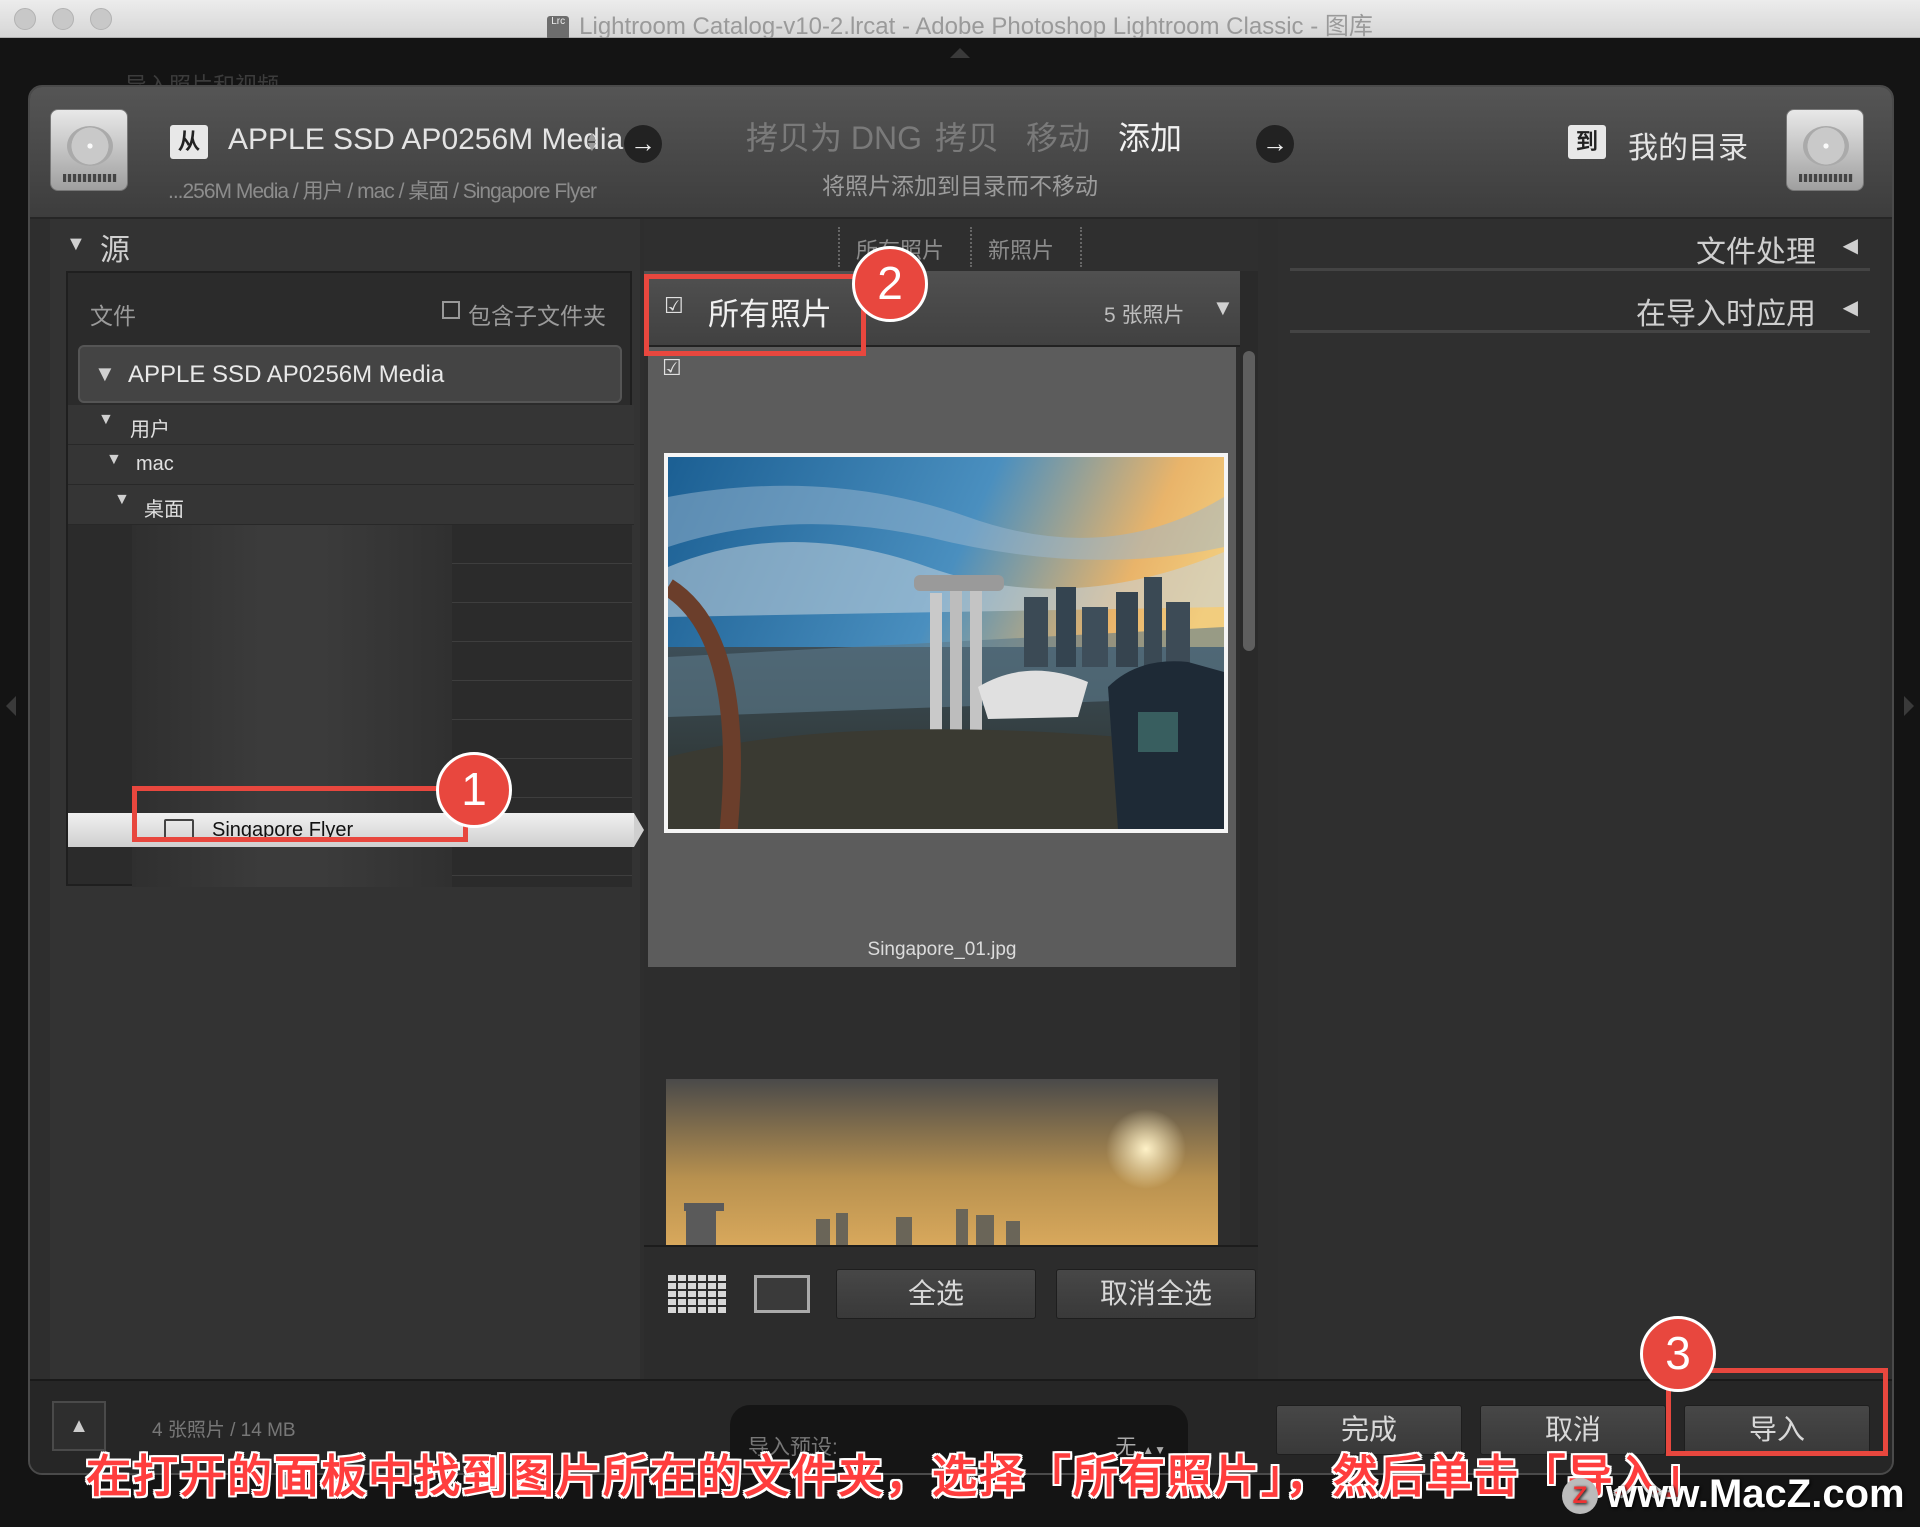  I want to click on mode-move: 移动, so click(1058, 136).